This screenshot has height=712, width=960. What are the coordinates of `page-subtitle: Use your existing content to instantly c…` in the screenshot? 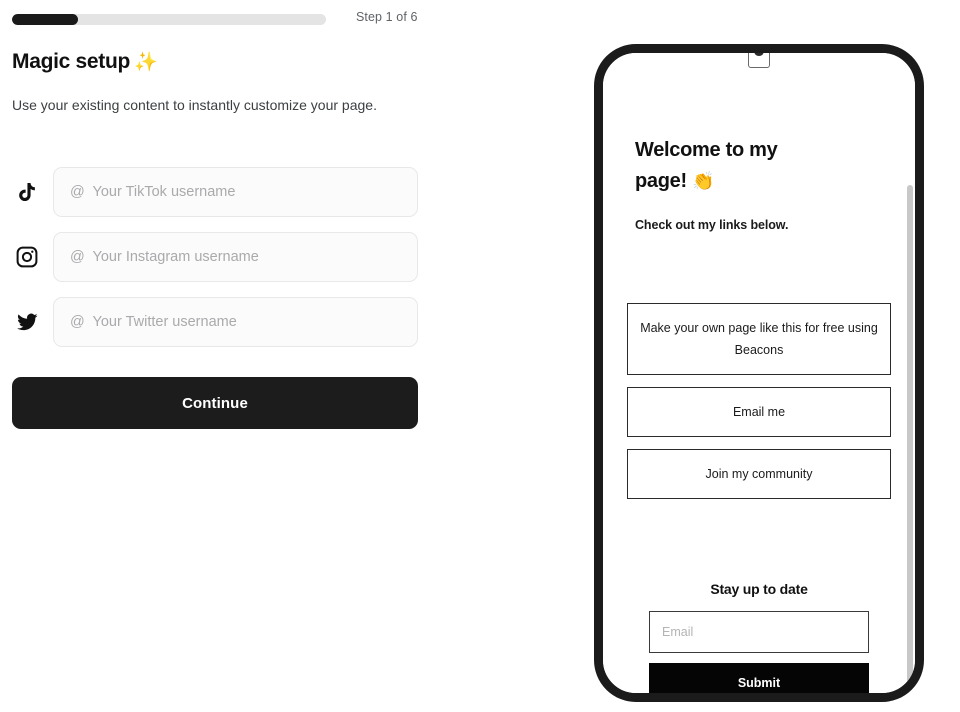 It's located at (194, 105).